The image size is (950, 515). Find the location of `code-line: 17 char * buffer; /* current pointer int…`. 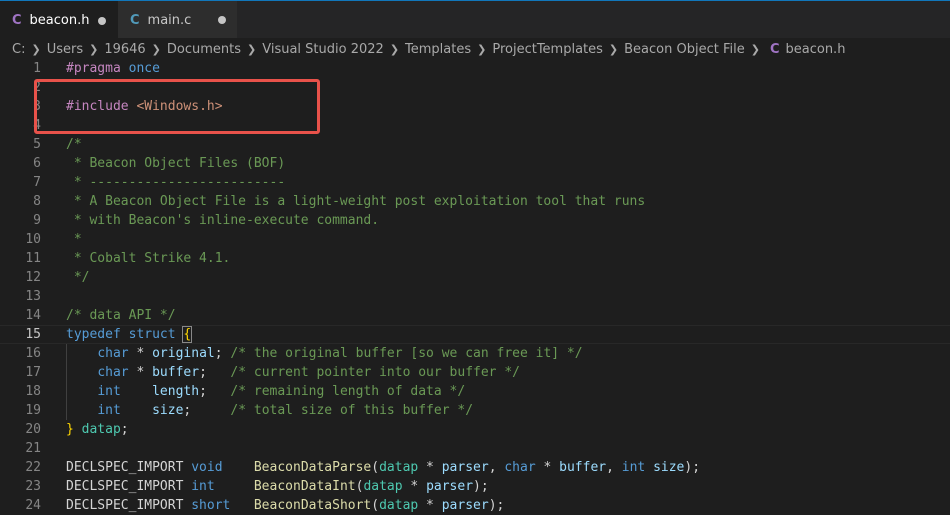

code-line: 17 char * buffer; /* current pointer int… is located at coordinates (475, 372).